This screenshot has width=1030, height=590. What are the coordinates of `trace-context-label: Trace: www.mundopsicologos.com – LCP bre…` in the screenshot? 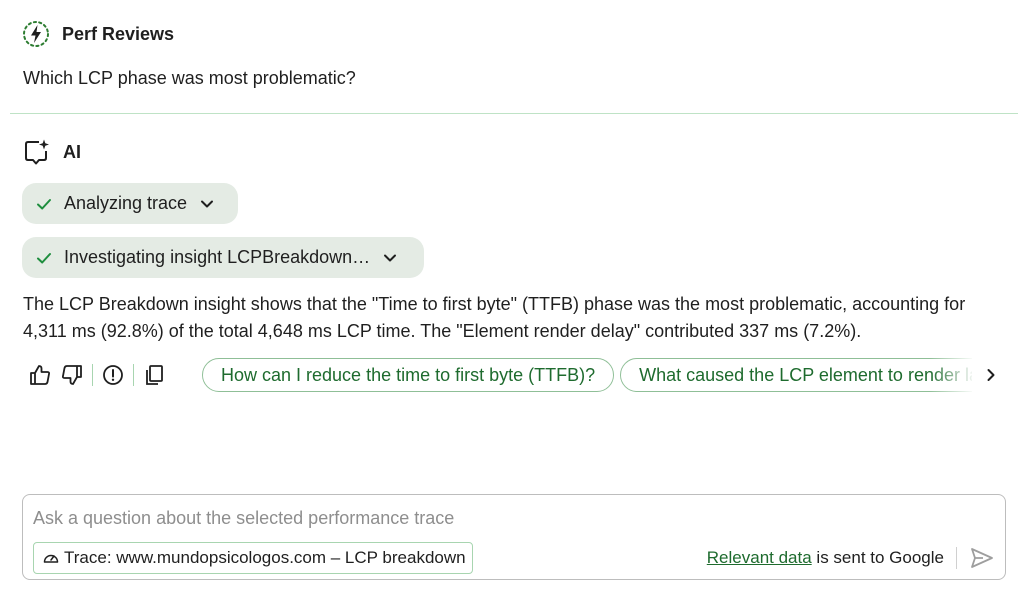 It's located at (265, 557).